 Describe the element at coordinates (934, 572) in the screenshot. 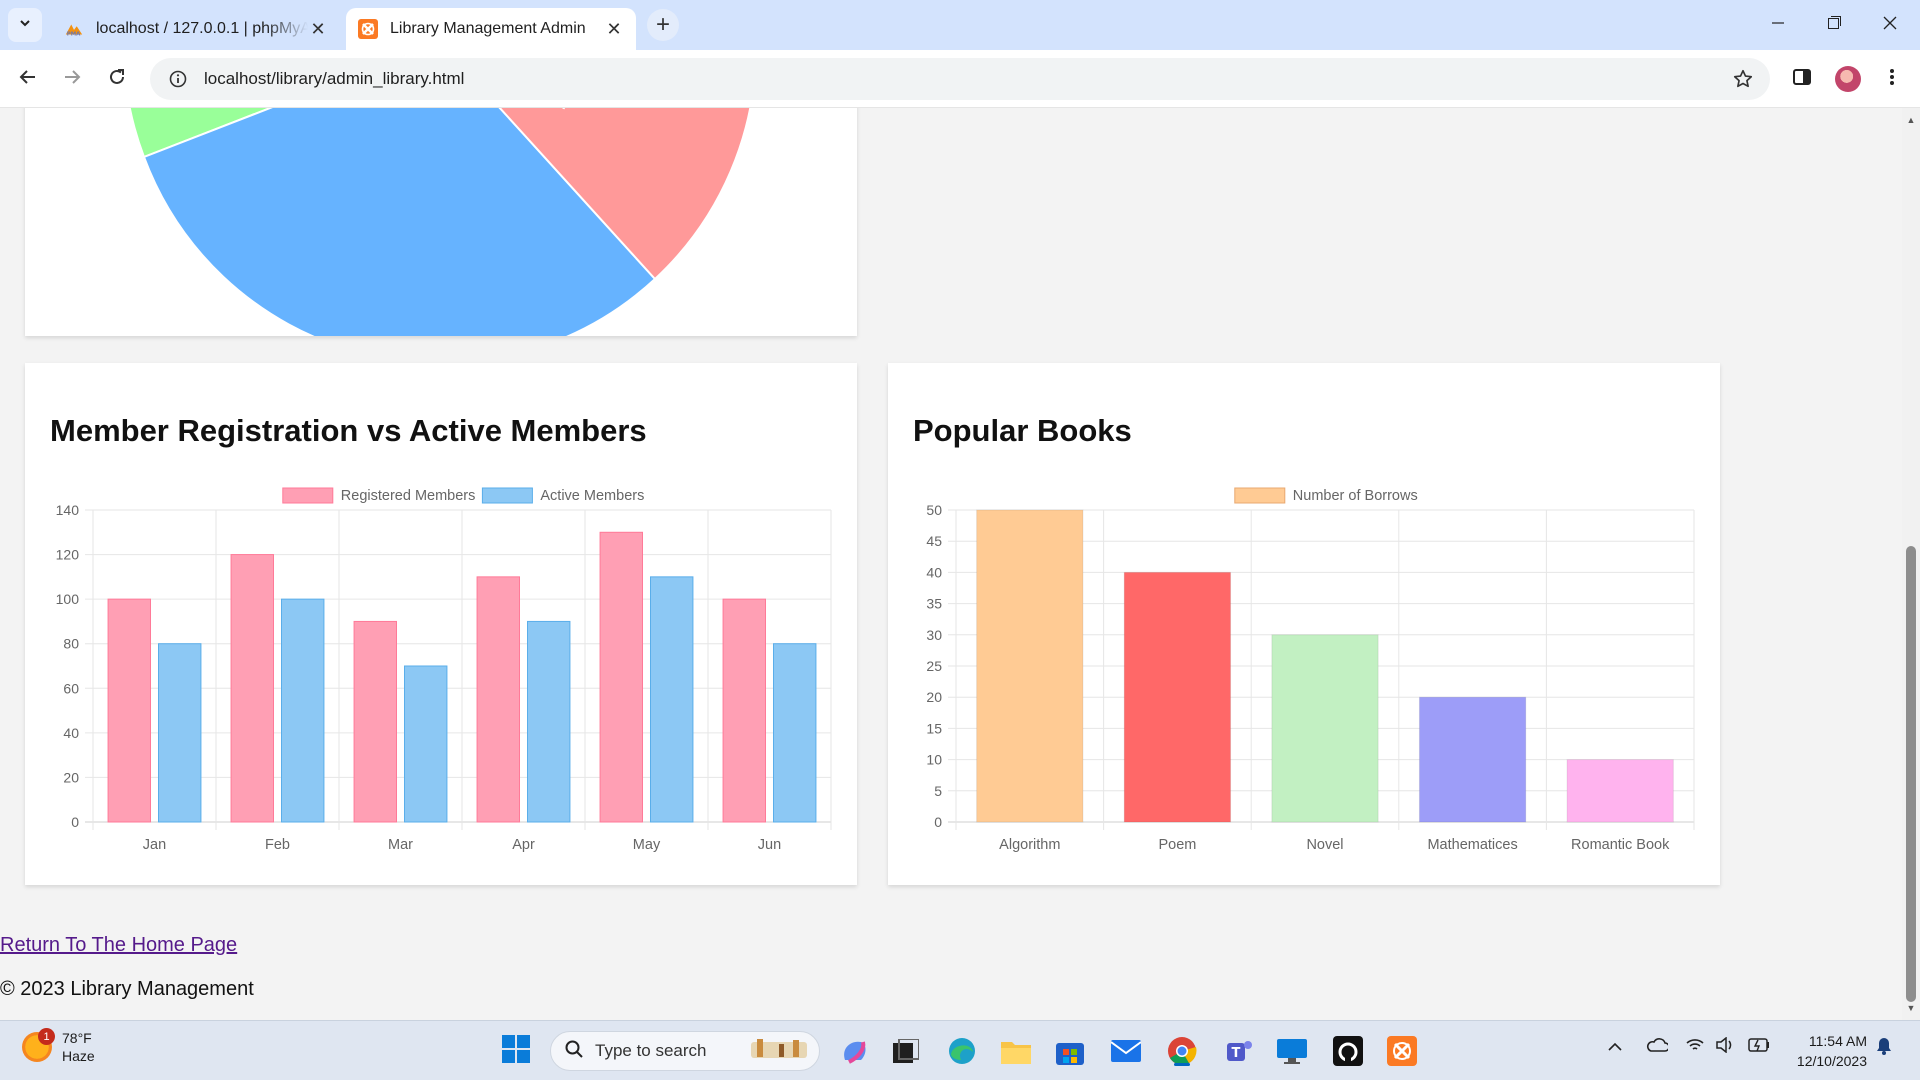

I see `y-tick-label: 40` at that location.